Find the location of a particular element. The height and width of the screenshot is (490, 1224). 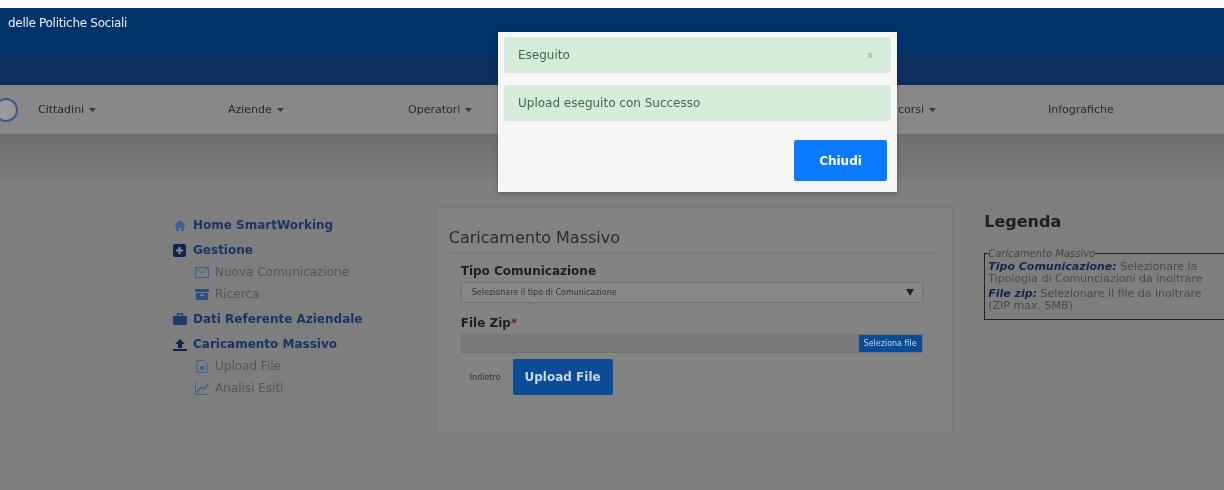

legend-title: Legenda is located at coordinates (1104, 225).